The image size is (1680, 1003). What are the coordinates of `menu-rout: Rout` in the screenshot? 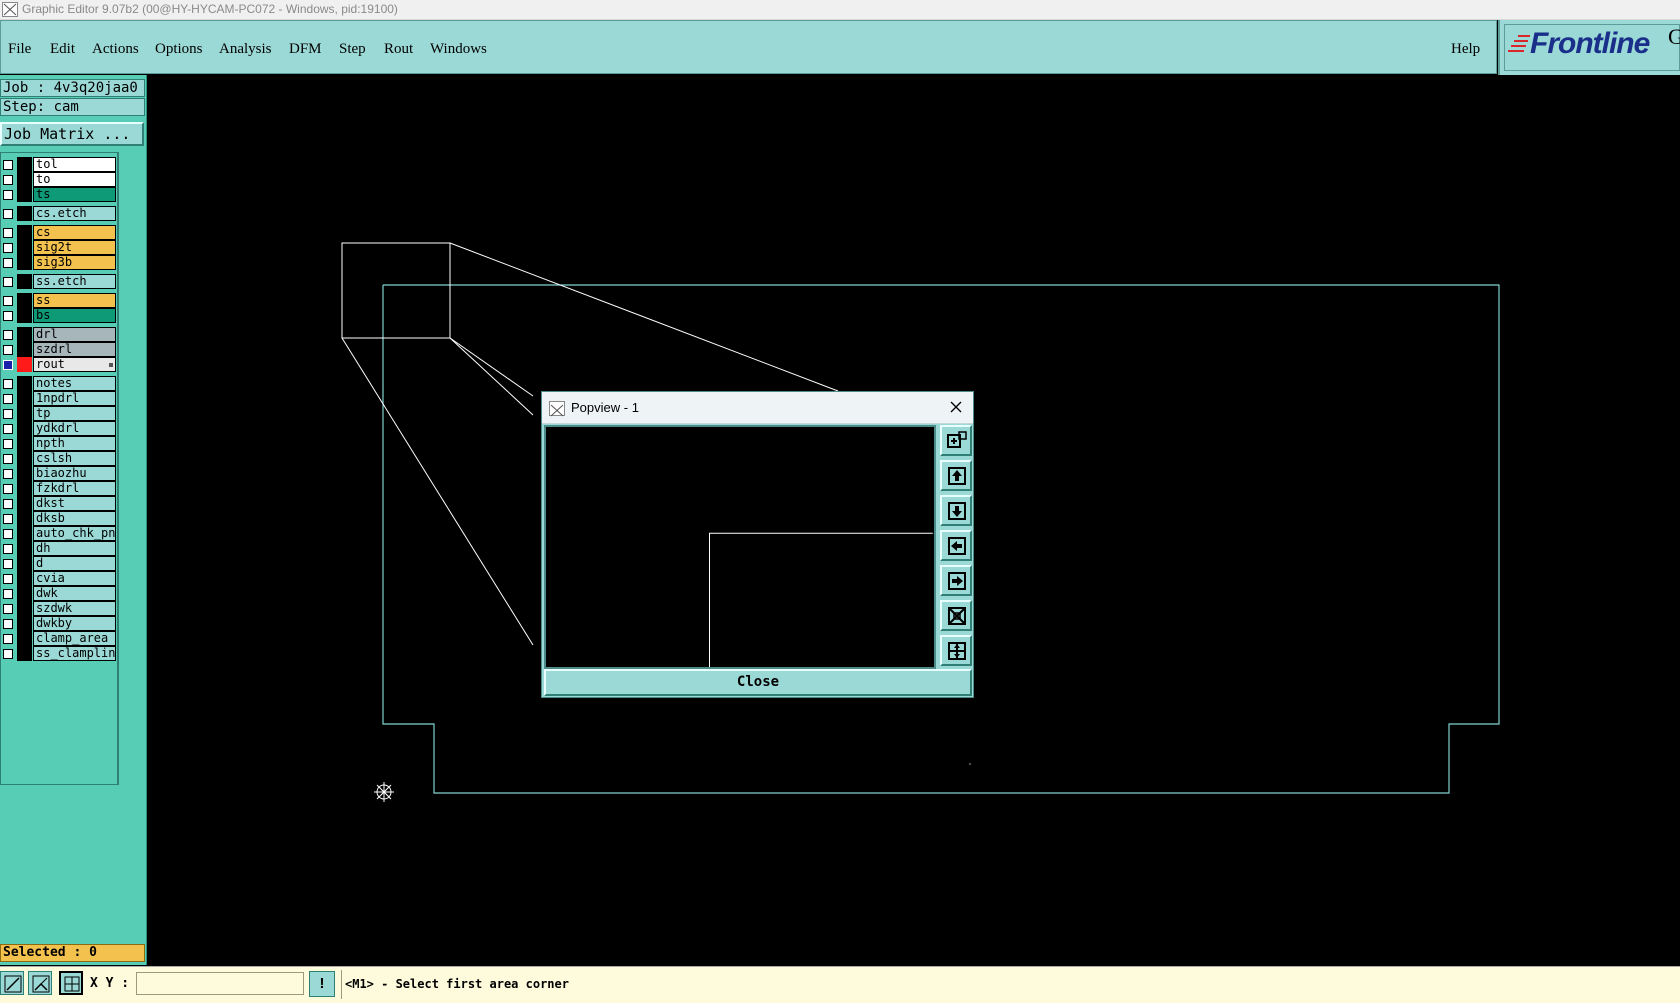 It's located at (398, 49).